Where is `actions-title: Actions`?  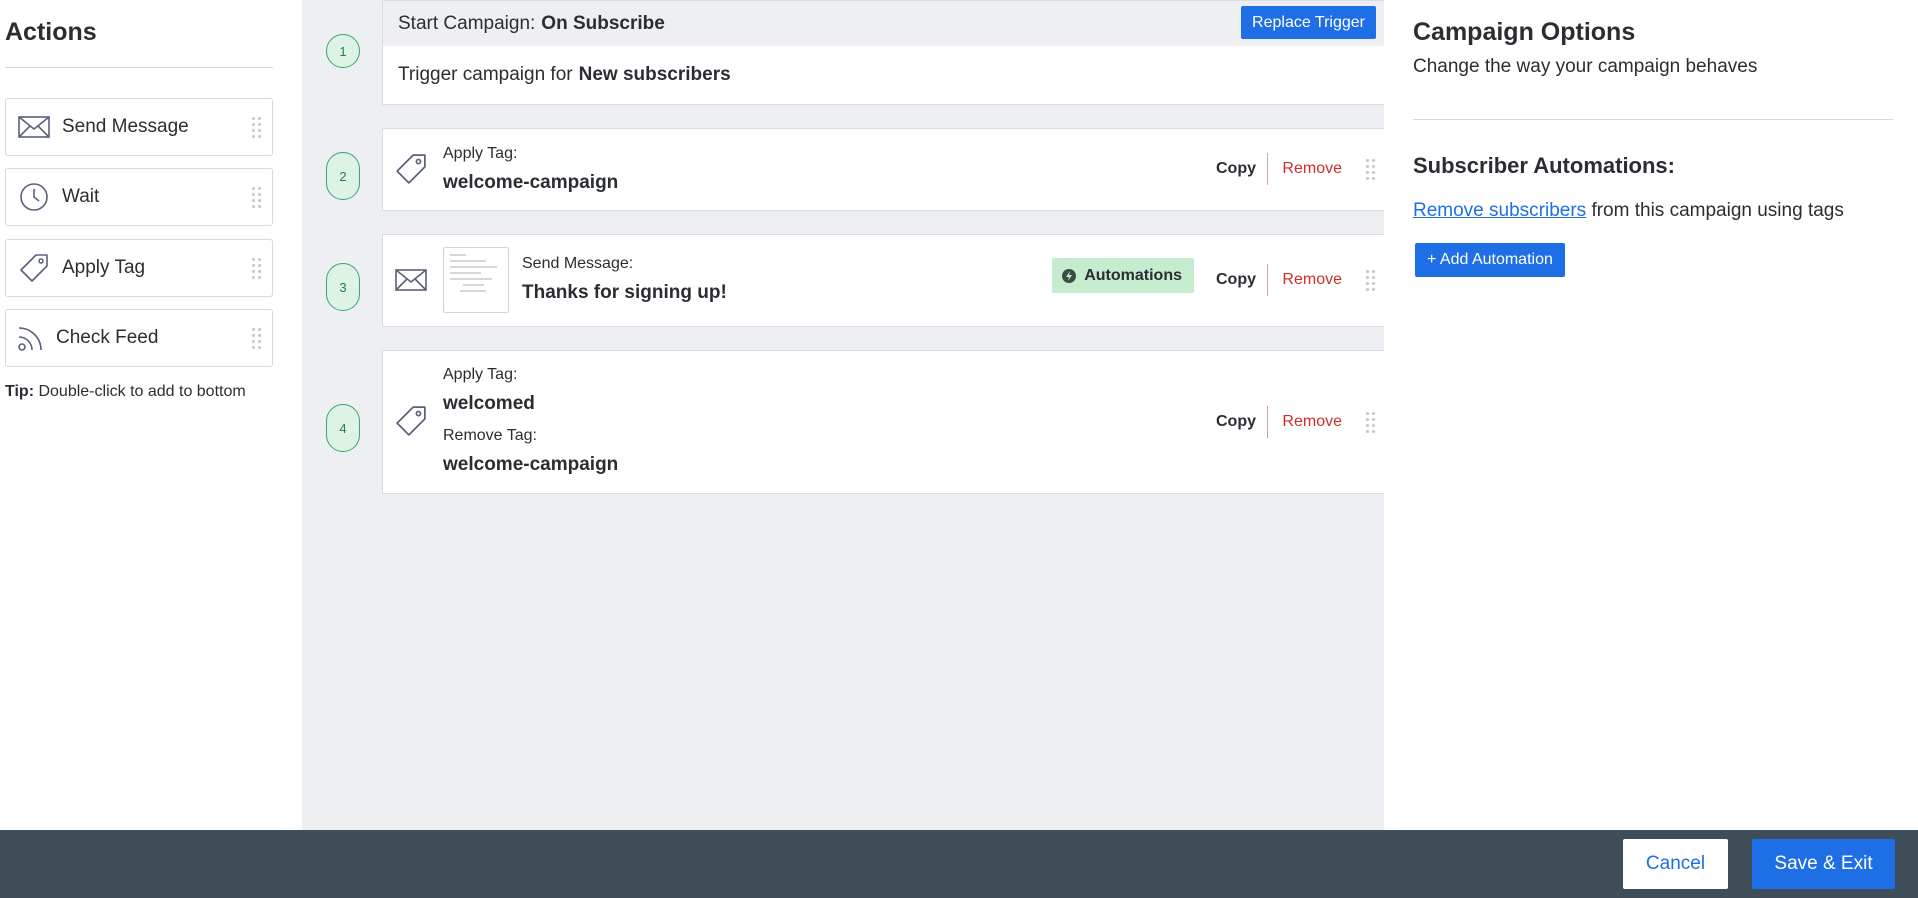 actions-title: Actions is located at coordinates (51, 32).